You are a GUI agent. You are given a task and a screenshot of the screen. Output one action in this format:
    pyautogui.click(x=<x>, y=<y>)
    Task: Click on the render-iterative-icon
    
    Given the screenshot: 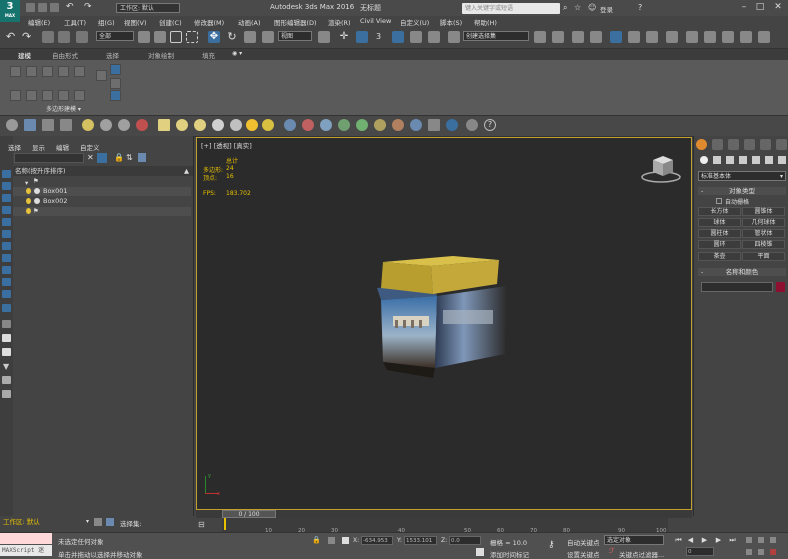 What is the action you would take?
    pyautogui.click(x=746, y=37)
    